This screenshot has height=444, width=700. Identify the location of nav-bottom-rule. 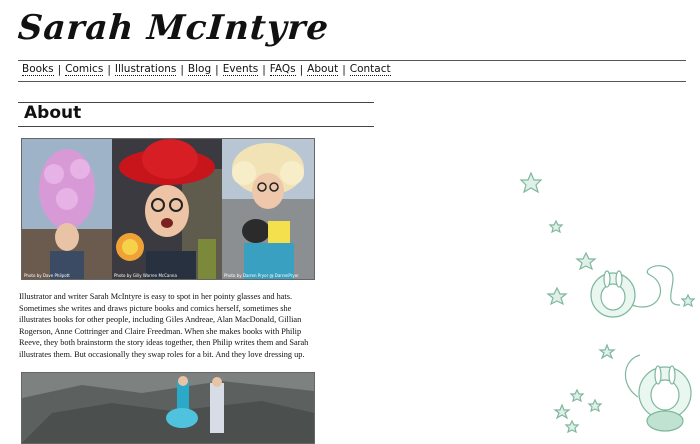
(352, 81).